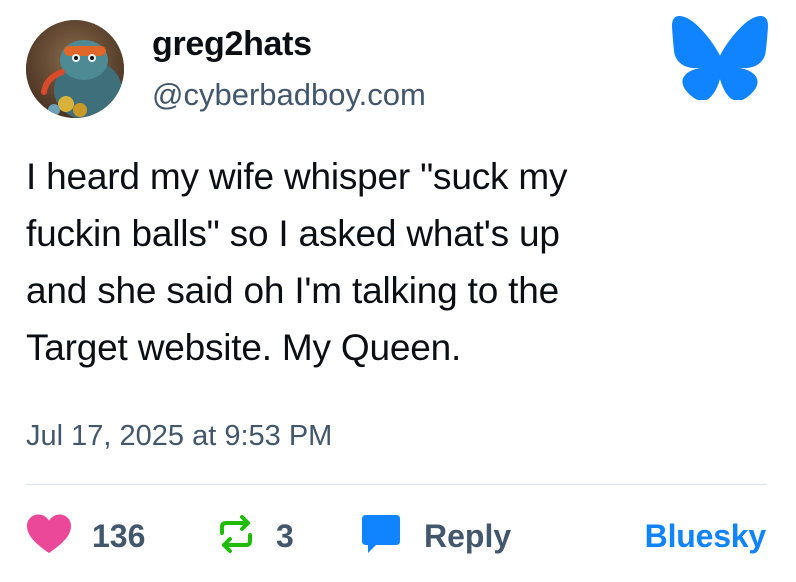 This screenshot has width=796, height=582. Describe the element at coordinates (119, 535) in the screenshot. I see `like-count: 136` at that location.